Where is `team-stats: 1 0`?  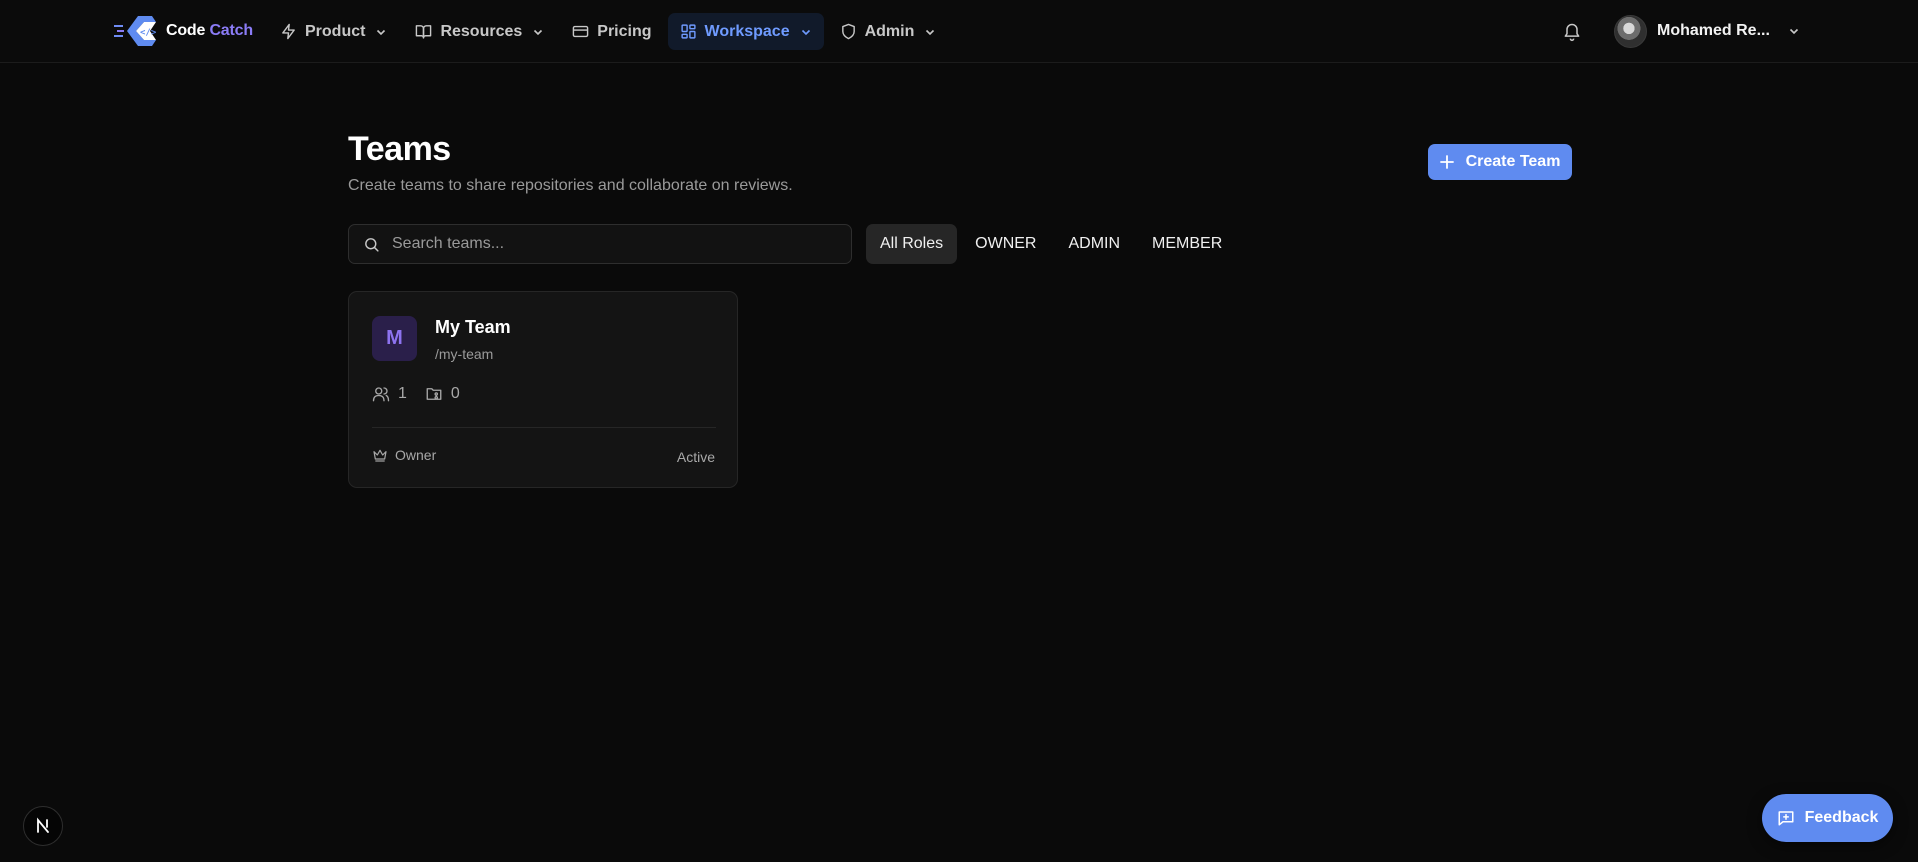 team-stats: 1 0 is located at coordinates (416, 394).